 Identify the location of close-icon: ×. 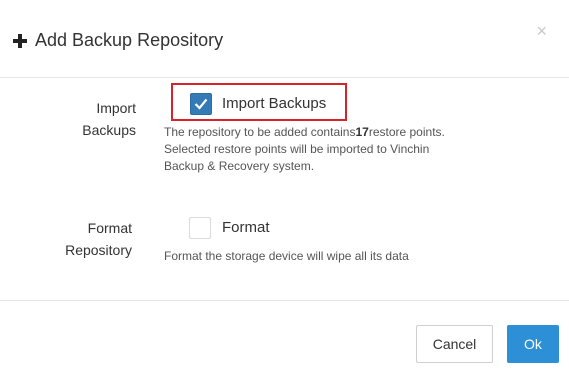
(541, 31).